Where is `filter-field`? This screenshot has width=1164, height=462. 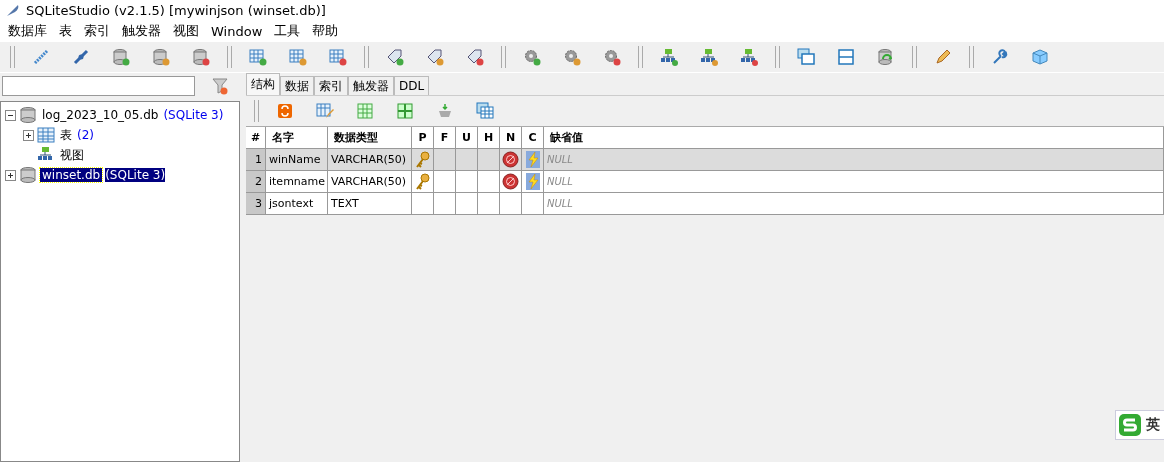 filter-field is located at coordinates (98, 86).